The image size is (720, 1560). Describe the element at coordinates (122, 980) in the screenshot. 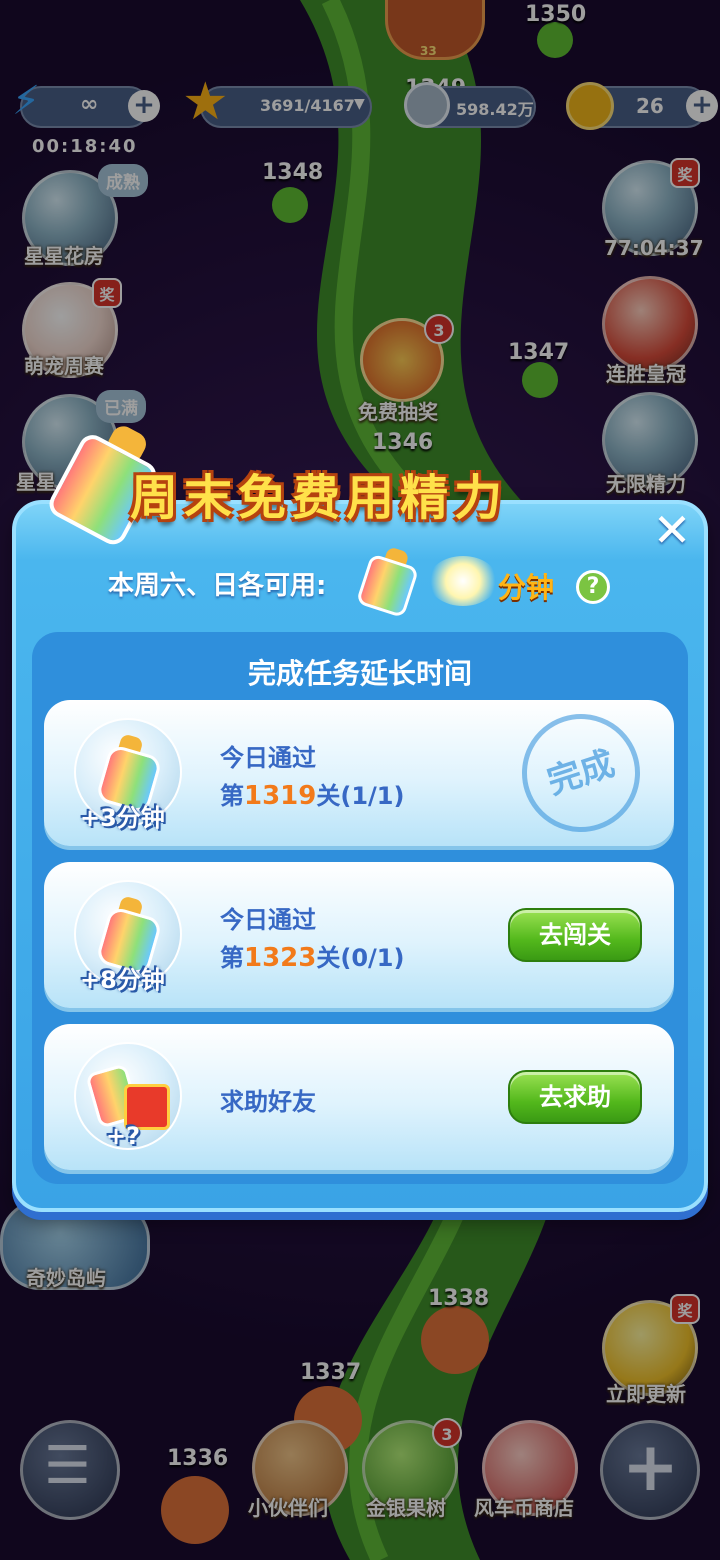

I see `task-bonus: +8分钟` at that location.